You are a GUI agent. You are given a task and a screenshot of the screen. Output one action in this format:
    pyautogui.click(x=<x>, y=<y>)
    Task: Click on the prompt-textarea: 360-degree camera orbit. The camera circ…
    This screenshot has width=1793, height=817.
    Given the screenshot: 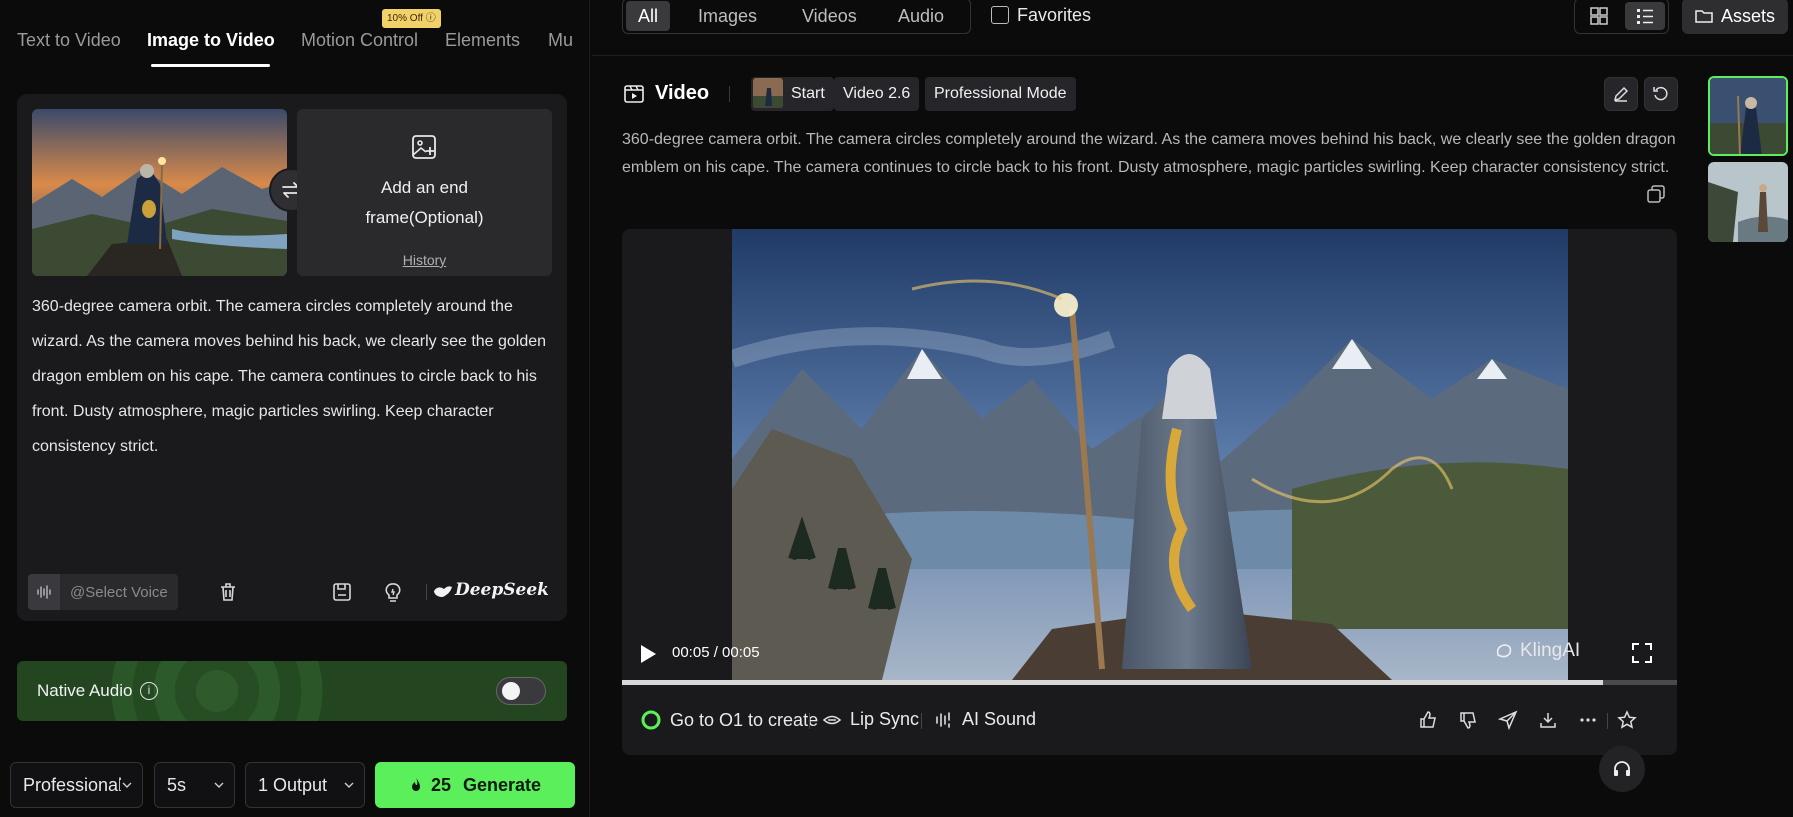 What is the action you would take?
    pyautogui.click(x=292, y=376)
    